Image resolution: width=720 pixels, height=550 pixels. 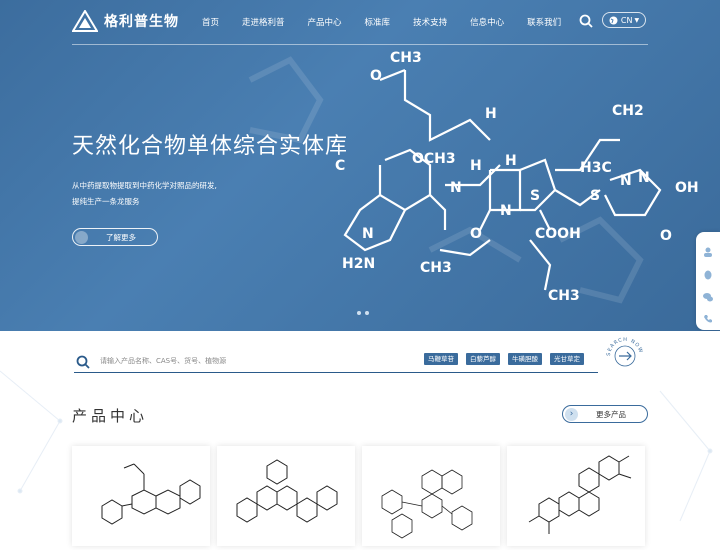 What do you see at coordinates (628, 111) in the screenshot?
I see `svg-text: CH2` at bounding box center [628, 111].